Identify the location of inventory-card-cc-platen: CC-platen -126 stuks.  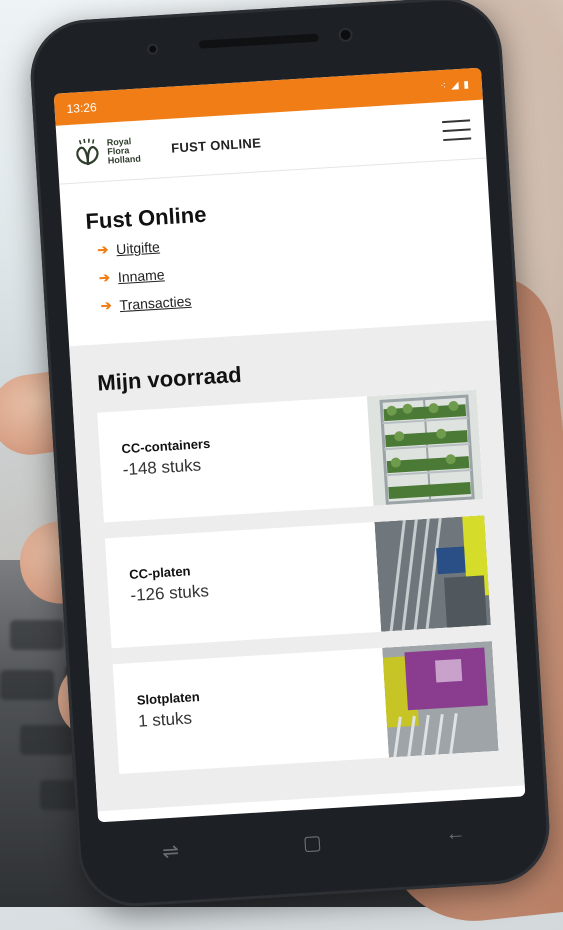
(297, 582).